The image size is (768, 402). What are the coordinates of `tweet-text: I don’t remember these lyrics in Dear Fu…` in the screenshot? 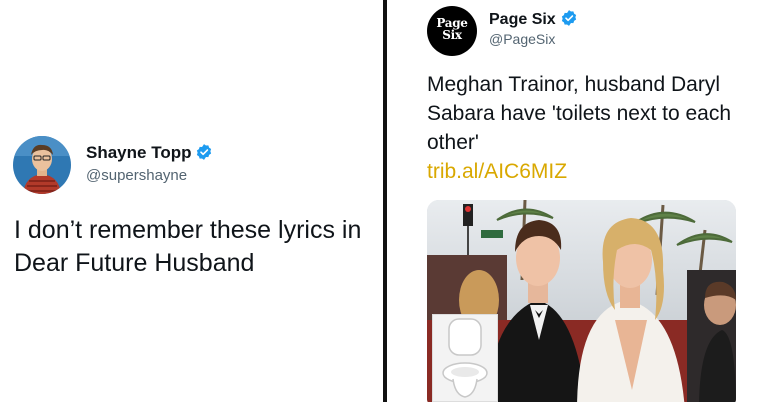 It's located at (188, 246).